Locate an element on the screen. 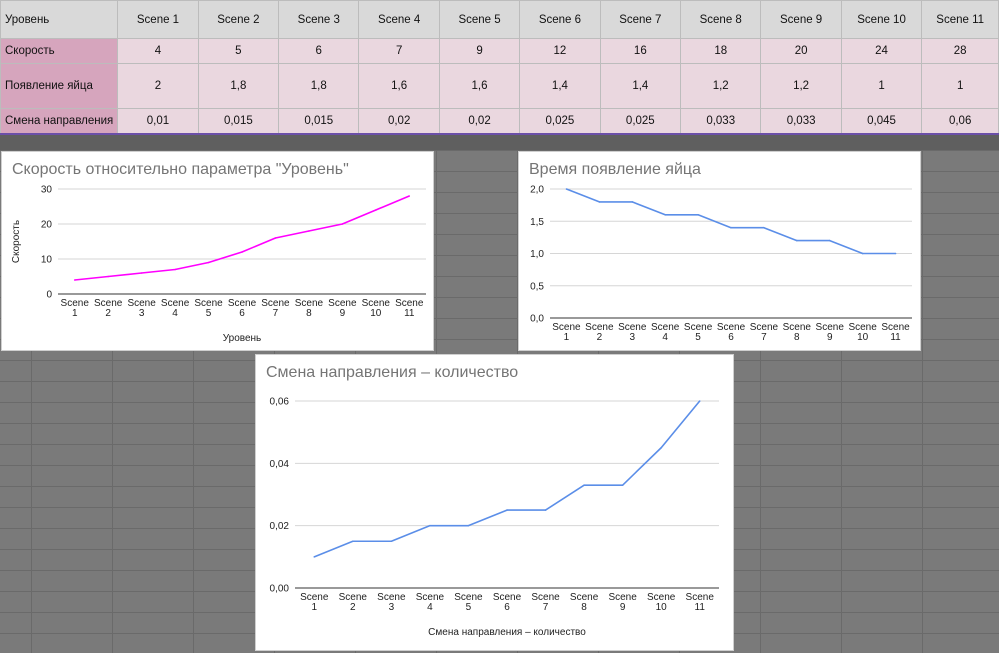 This screenshot has height=653, width=999. header-label-cell: Уровень is located at coordinates (59, 19).